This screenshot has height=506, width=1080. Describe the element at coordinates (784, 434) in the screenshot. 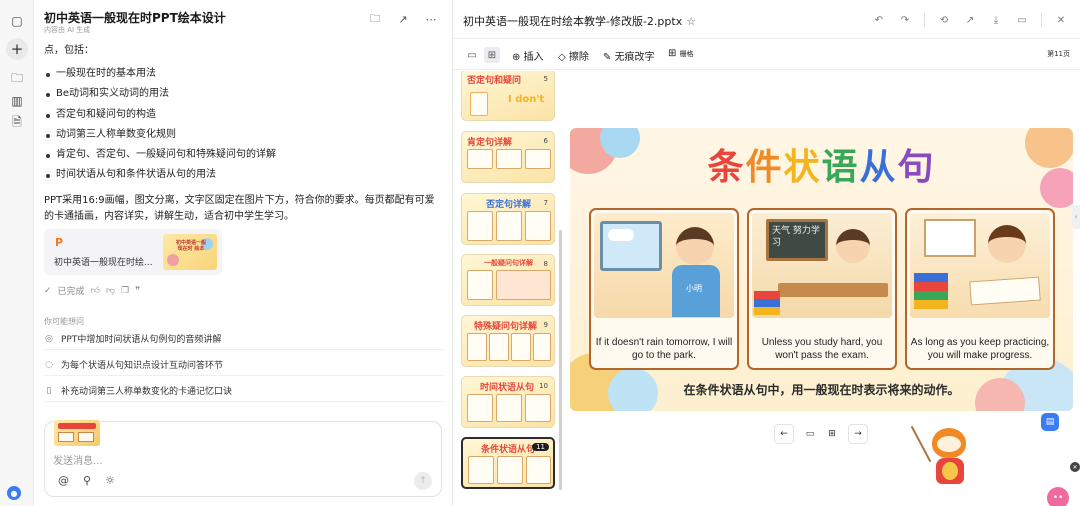

I see `previous-slide-button: ←` at that location.